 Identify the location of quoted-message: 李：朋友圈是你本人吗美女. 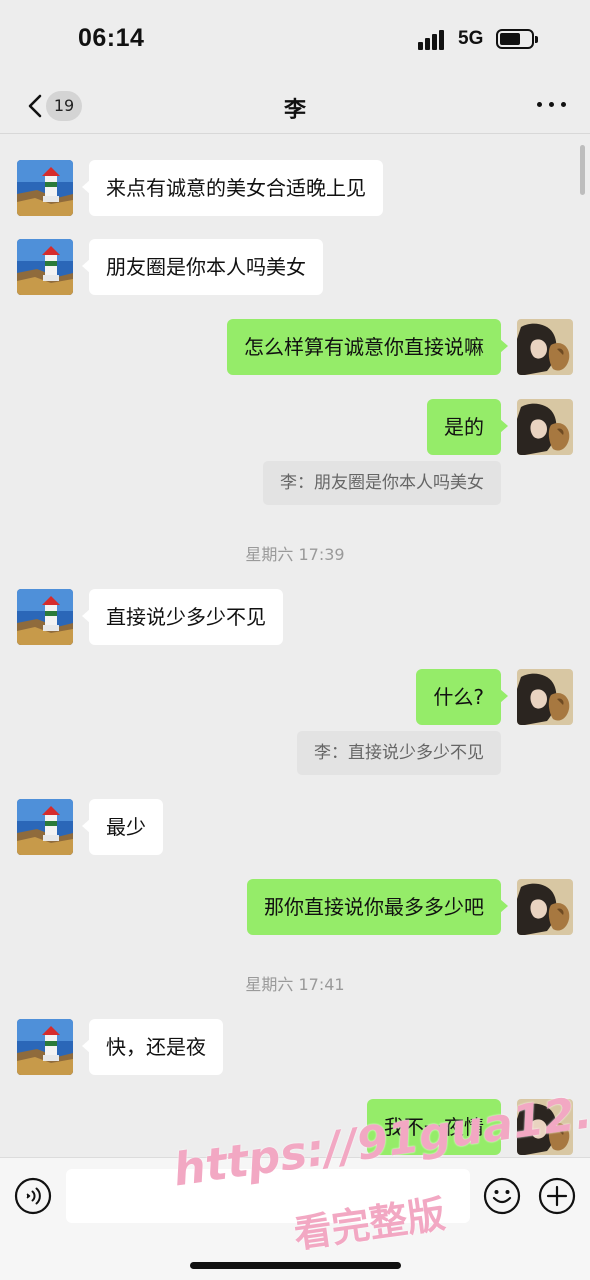
(382, 483).